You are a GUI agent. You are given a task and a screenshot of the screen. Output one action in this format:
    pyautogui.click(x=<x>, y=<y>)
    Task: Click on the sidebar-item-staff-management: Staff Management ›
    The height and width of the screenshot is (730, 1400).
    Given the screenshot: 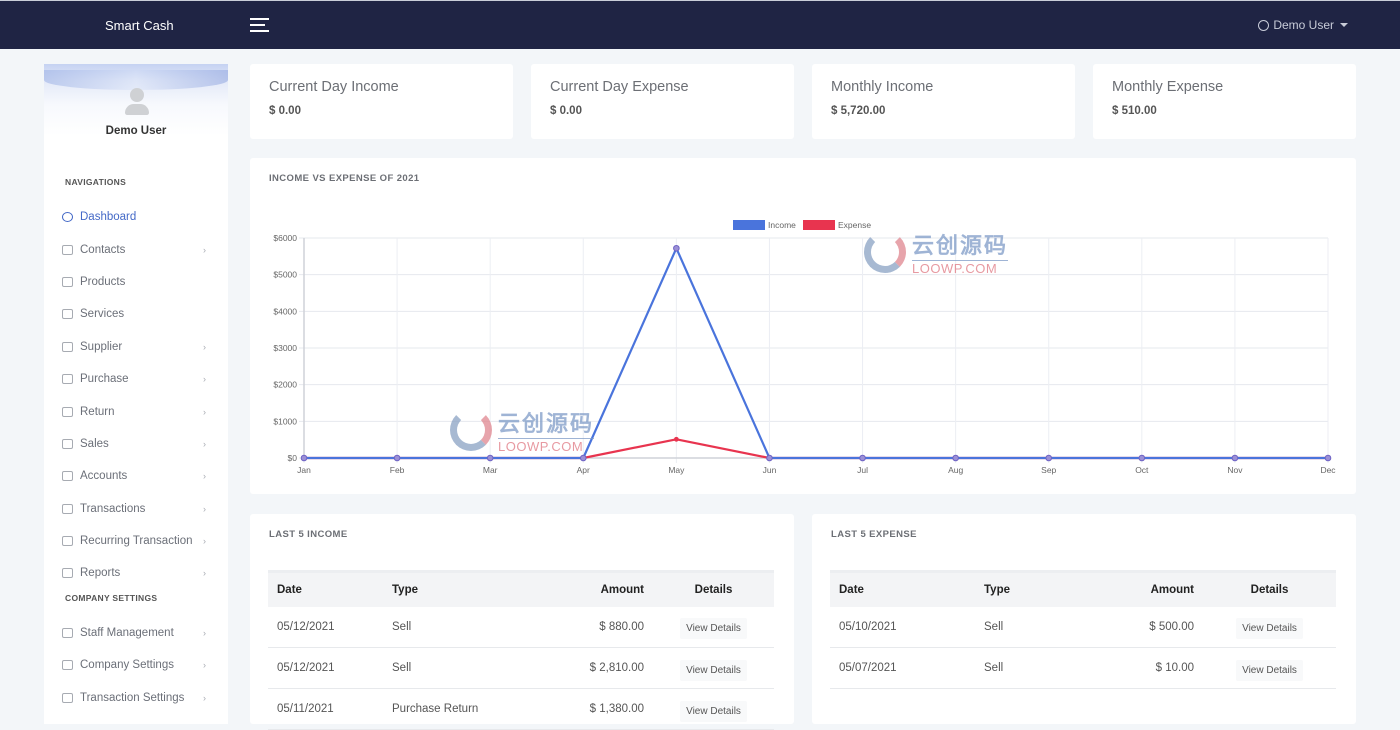 What is the action you would take?
    pyautogui.click(x=136, y=633)
    